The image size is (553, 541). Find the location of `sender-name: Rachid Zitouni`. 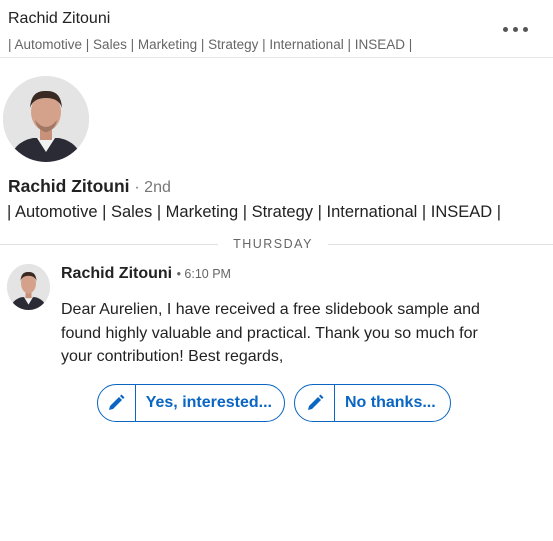

sender-name: Rachid Zitouni is located at coordinates (116, 273).